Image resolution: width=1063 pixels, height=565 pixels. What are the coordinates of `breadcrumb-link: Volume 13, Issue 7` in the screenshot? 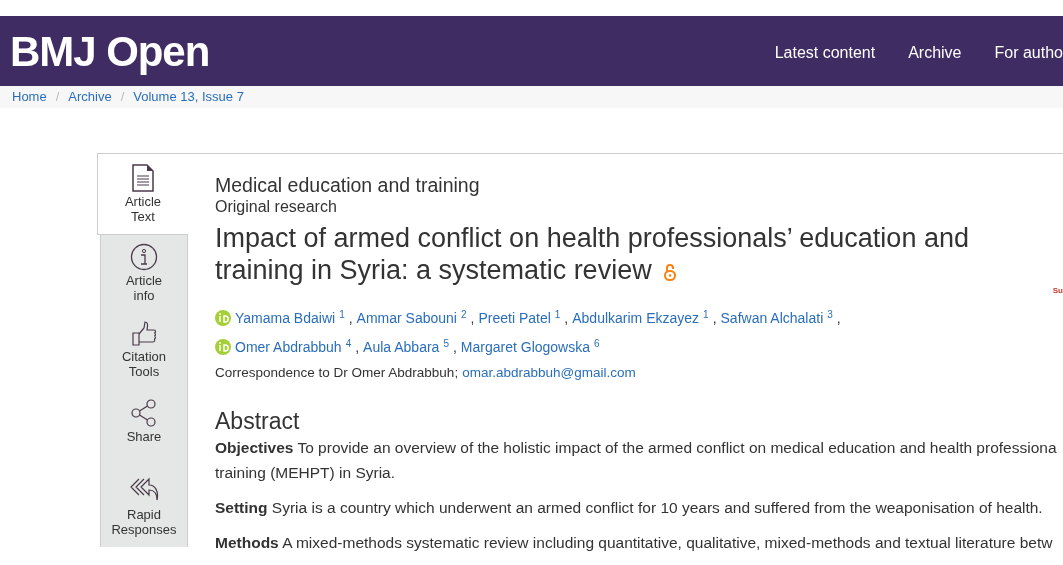 It's located at (188, 97).